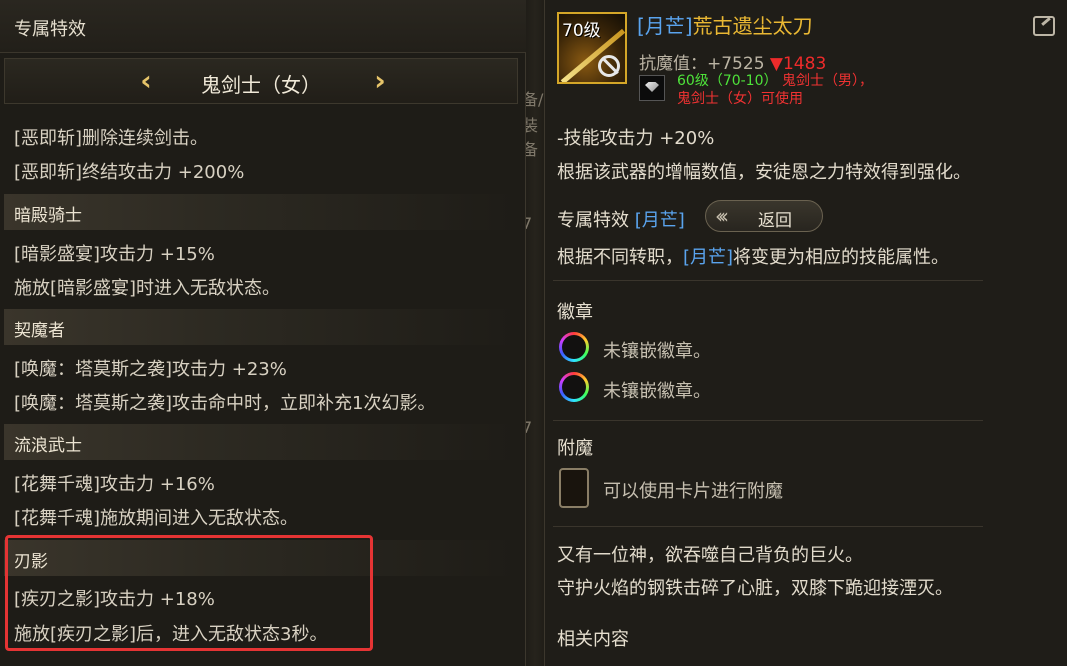 The image size is (1067, 666). What do you see at coordinates (659, 220) in the screenshot?
I see `exclusive-effect-tag: [月芒]` at bounding box center [659, 220].